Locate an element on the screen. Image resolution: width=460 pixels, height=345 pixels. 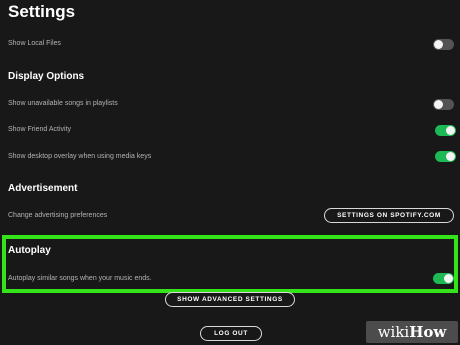
show-friend-activity-label: Show Friend Activity is located at coordinates (40, 129).